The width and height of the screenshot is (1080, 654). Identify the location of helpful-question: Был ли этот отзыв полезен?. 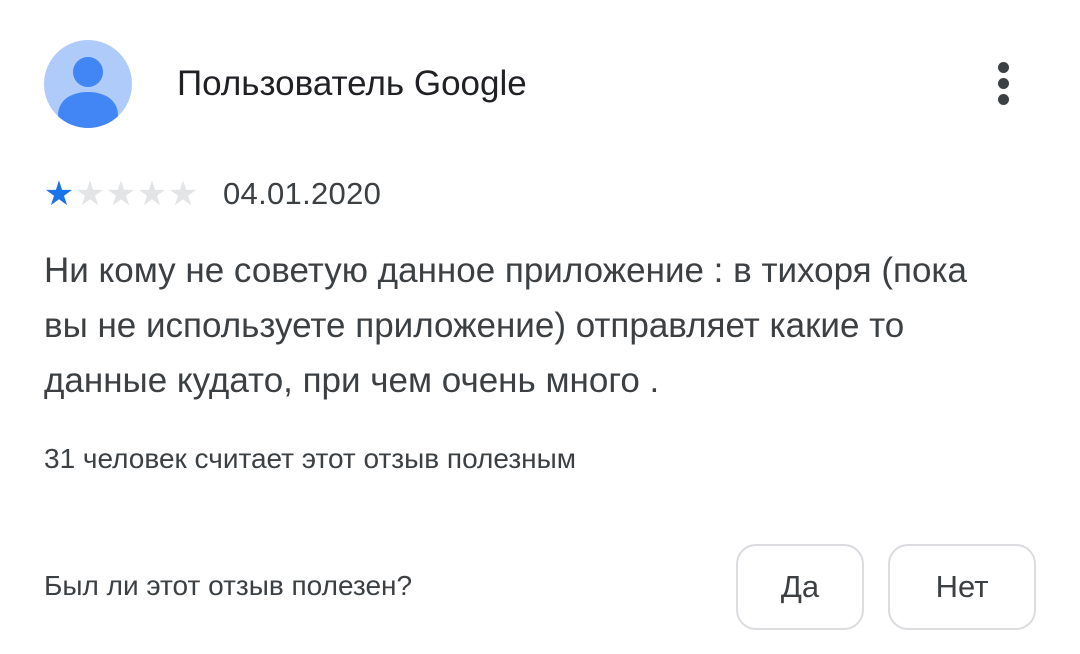
(228, 585).